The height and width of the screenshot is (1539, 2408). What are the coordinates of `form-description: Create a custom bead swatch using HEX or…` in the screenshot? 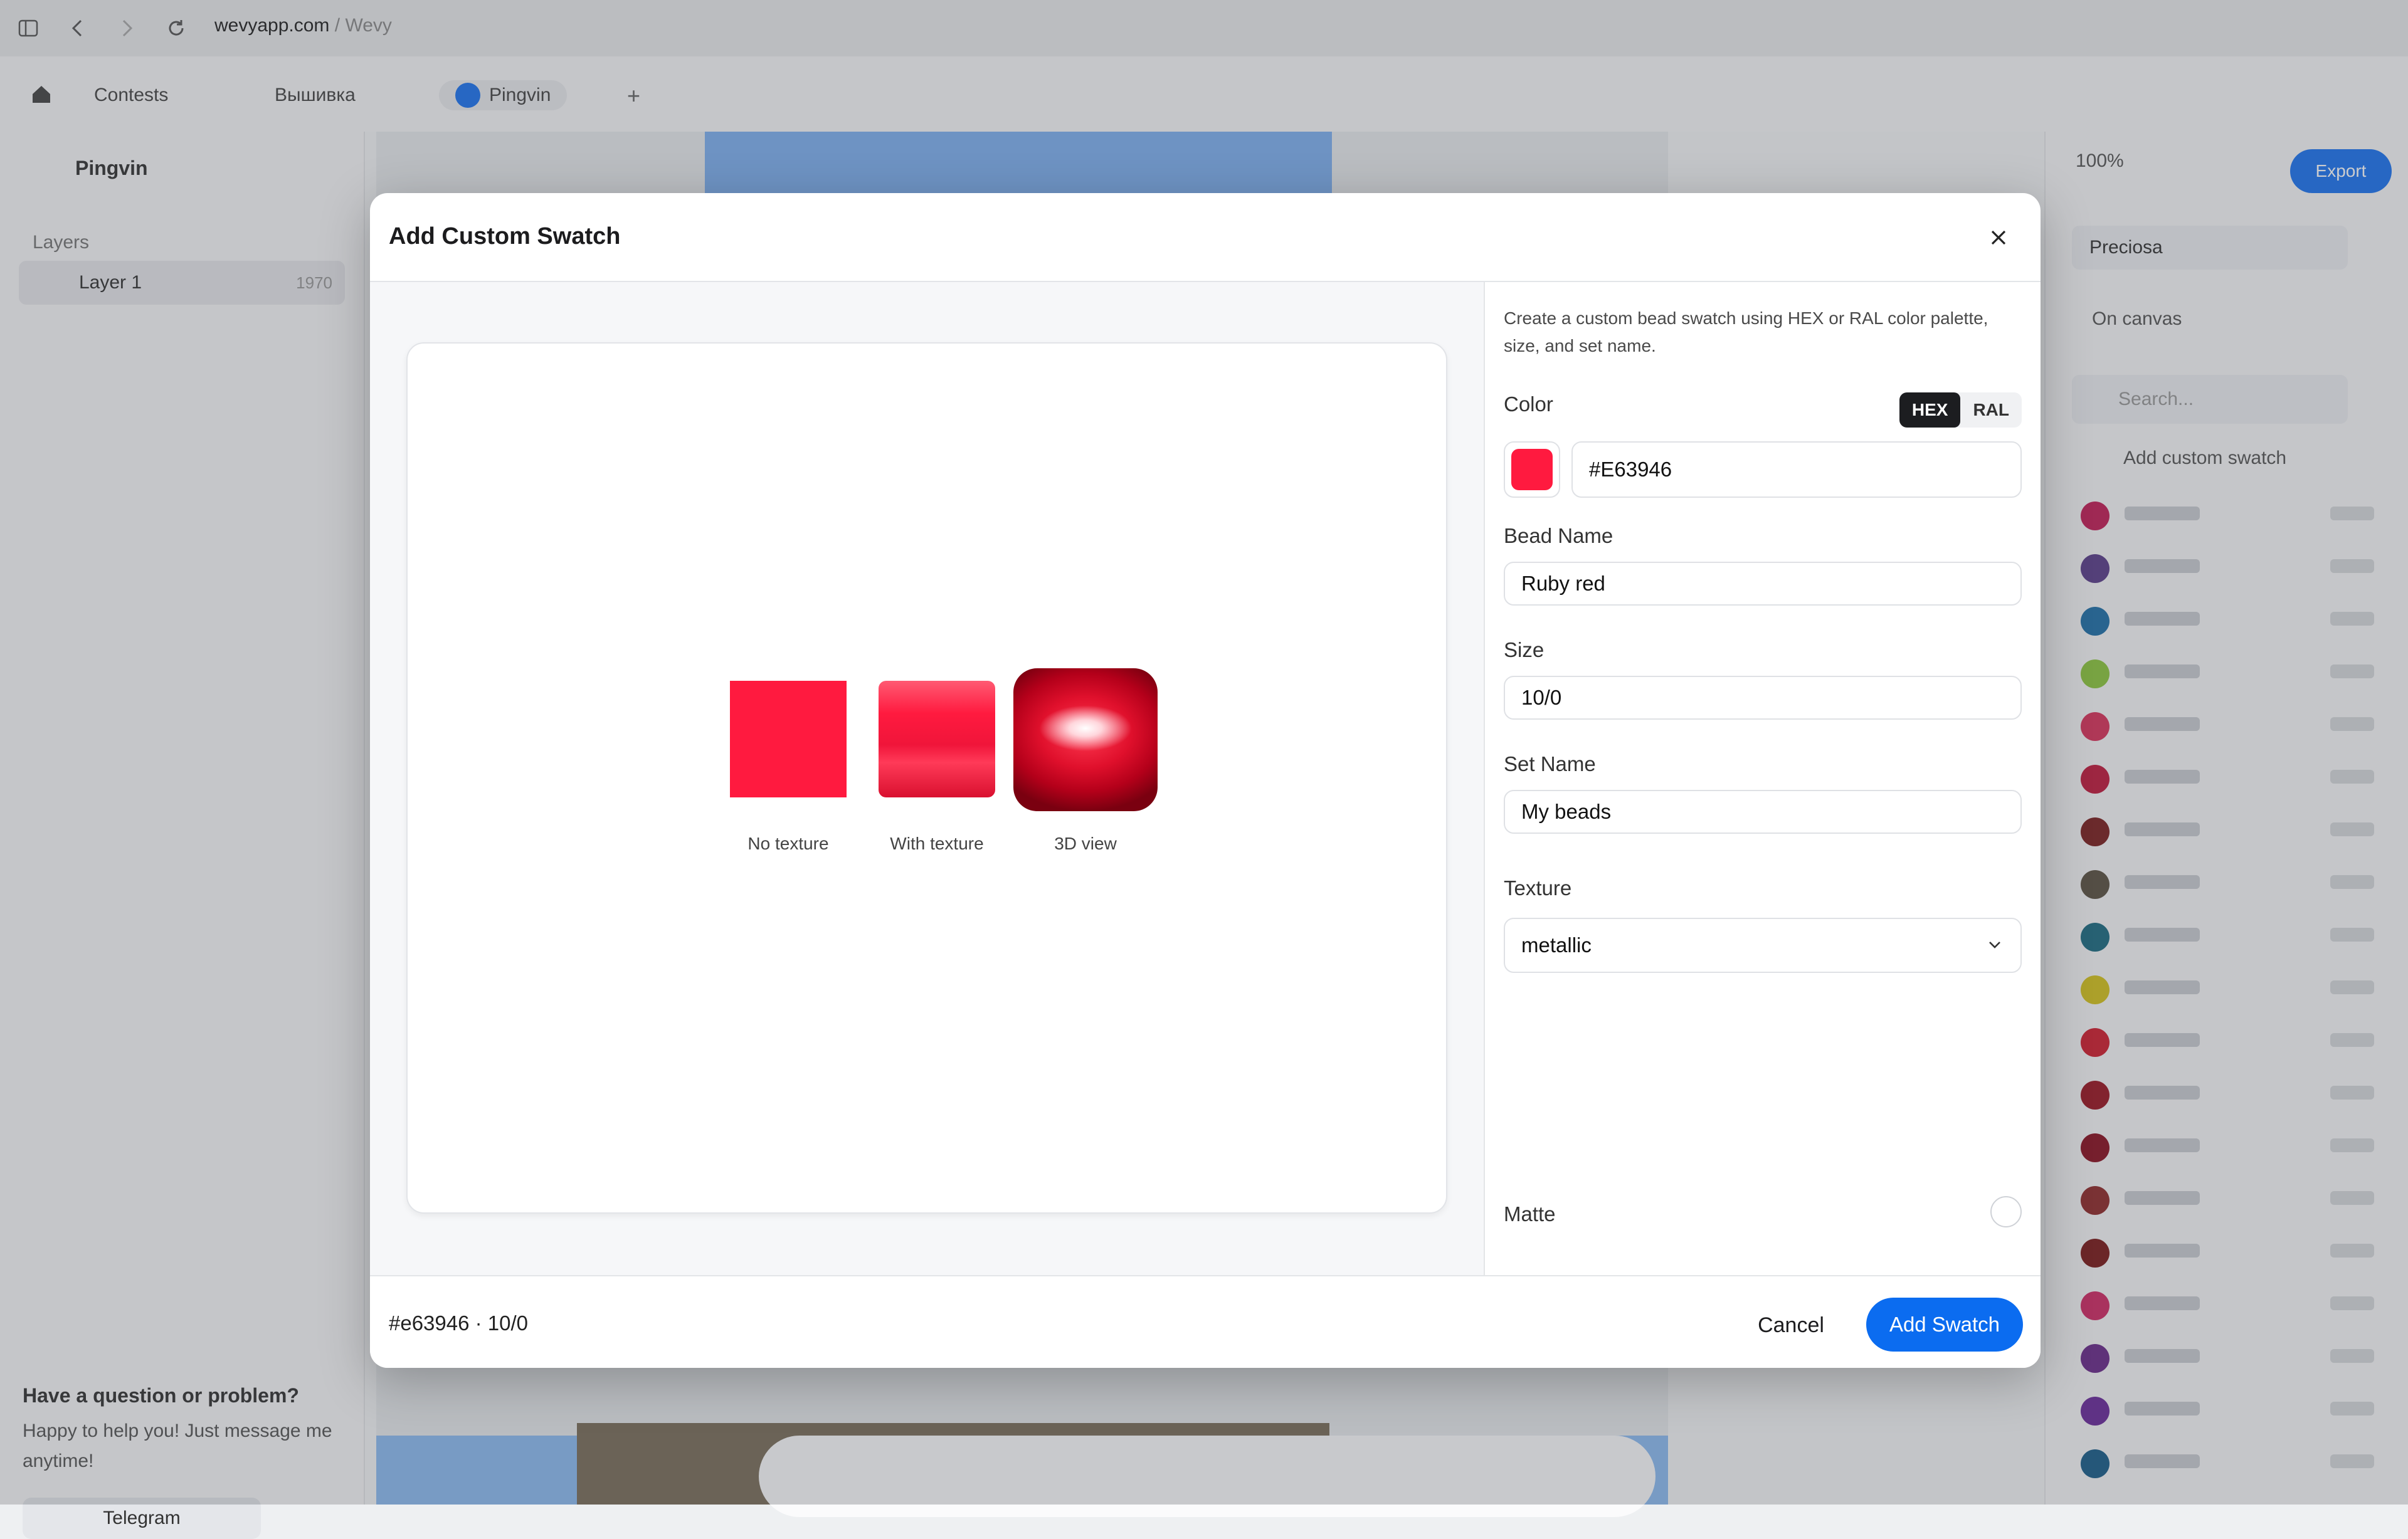 It's located at (1746, 331).